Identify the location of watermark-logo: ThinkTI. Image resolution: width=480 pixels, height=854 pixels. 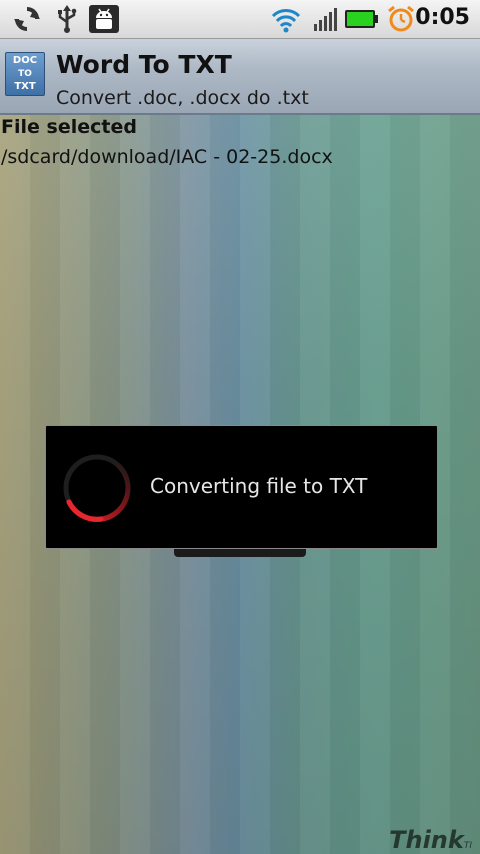
(430, 840).